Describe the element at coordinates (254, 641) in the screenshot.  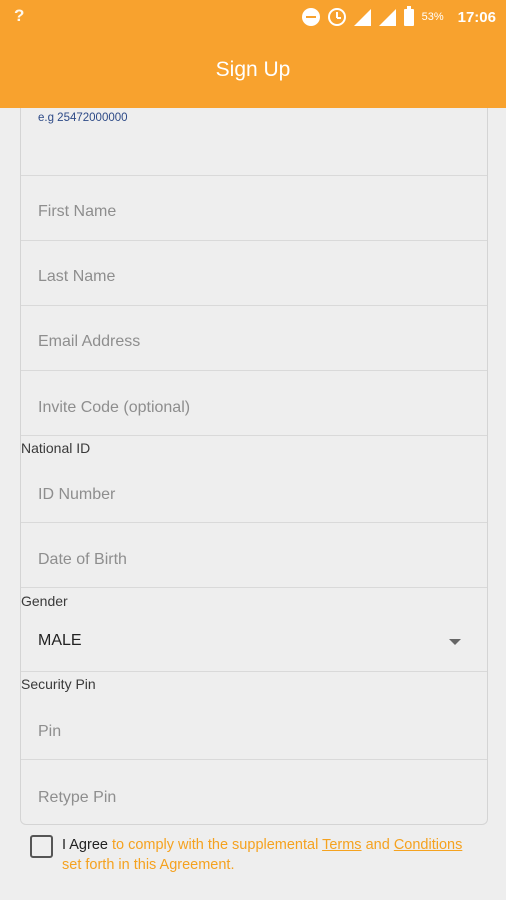
I see `gender-select: MALE` at that location.